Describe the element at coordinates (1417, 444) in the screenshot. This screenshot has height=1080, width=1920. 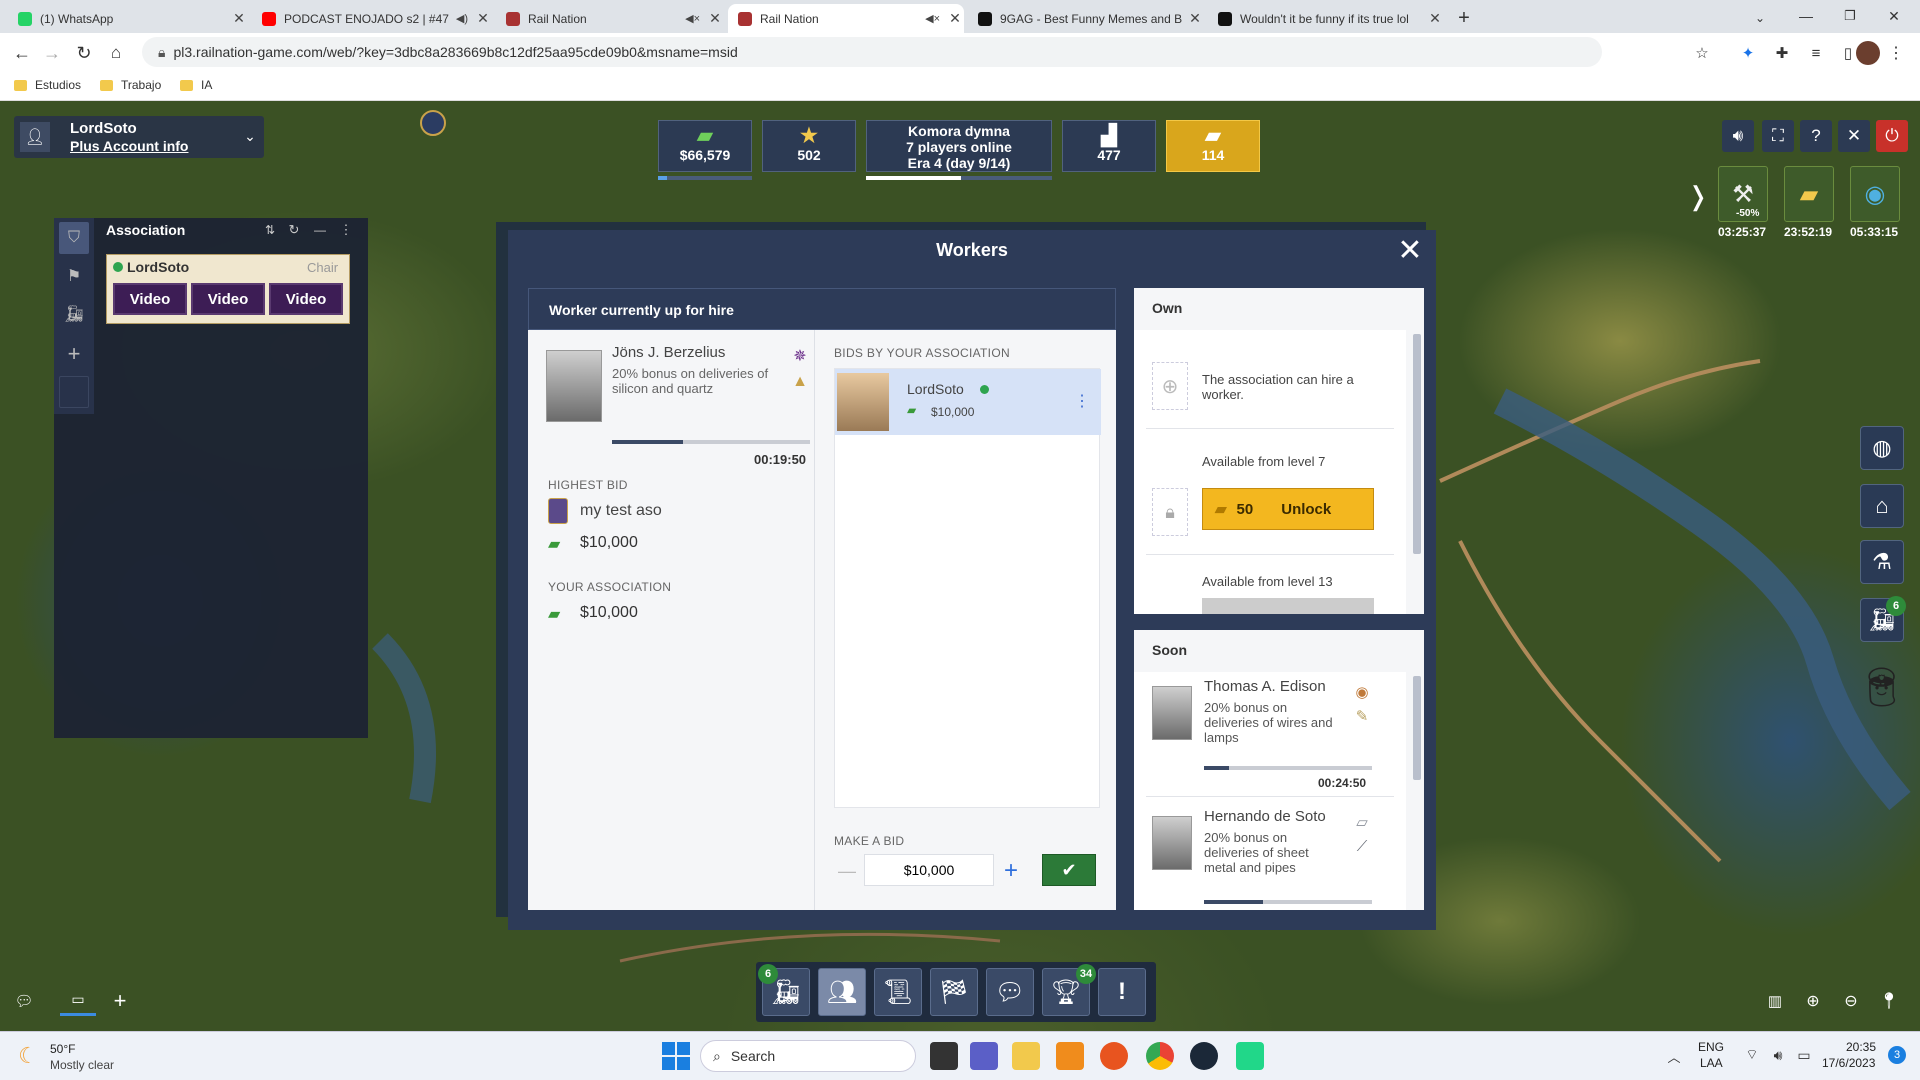
I see `own-scrollbar` at that location.